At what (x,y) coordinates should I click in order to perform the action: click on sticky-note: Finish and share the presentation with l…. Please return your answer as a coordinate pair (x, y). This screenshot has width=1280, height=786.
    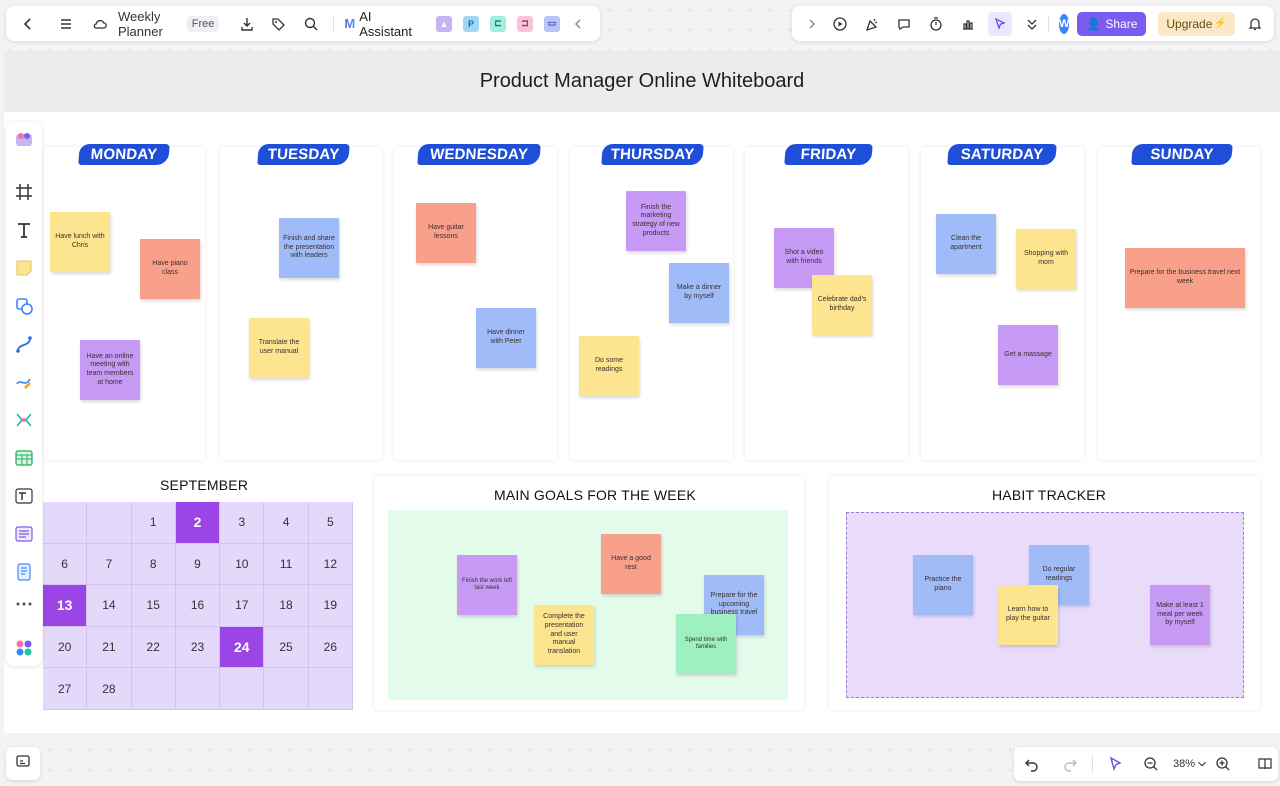
    Looking at the image, I should click on (309, 248).